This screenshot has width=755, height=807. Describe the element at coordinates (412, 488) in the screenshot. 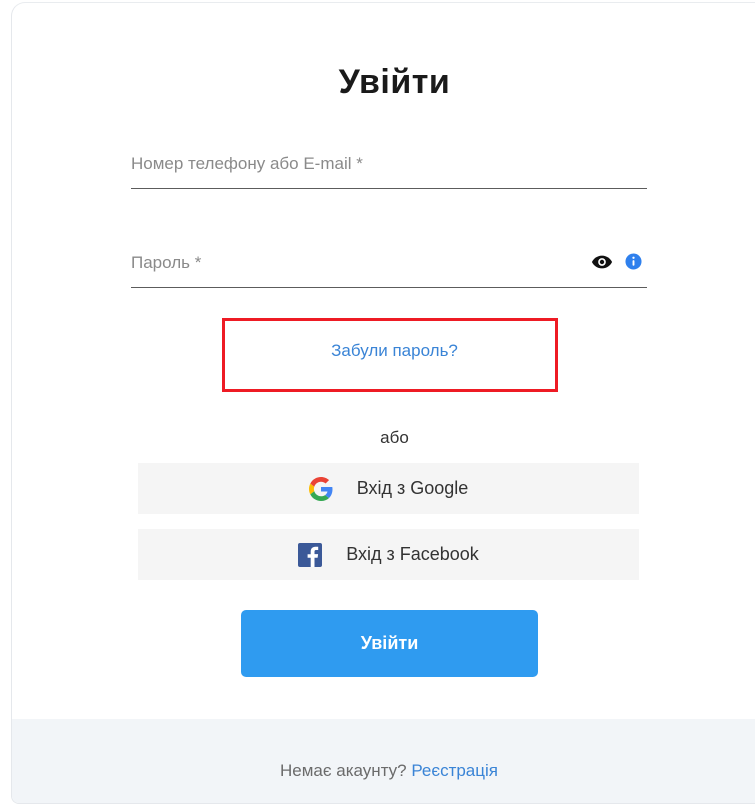

I see `google-login-label: Вхід з Google` at that location.